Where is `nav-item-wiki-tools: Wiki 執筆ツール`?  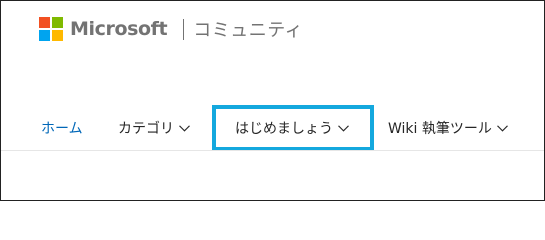 nav-item-wiki-tools: Wiki 執筆ツール is located at coordinates (448, 128).